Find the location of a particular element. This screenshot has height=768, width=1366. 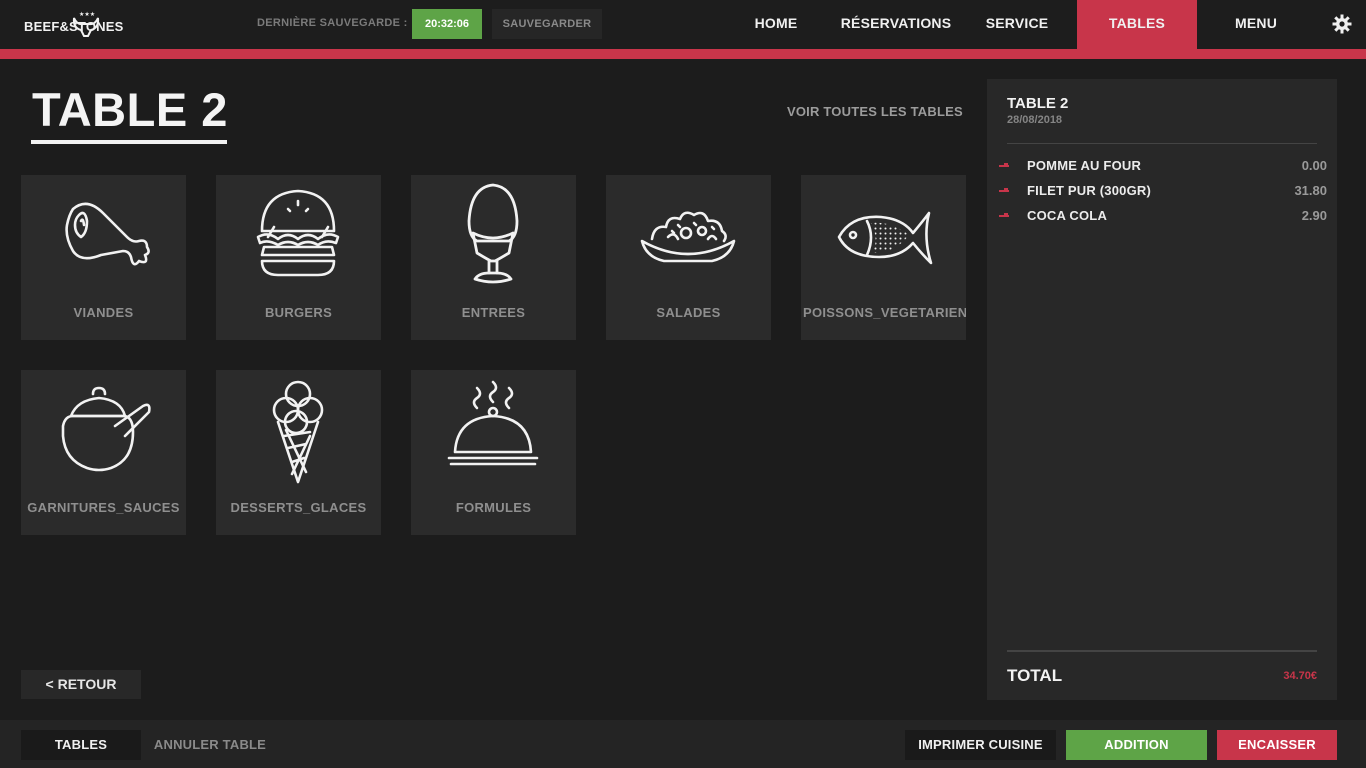

nav-menu: MENU is located at coordinates (1256, 24).